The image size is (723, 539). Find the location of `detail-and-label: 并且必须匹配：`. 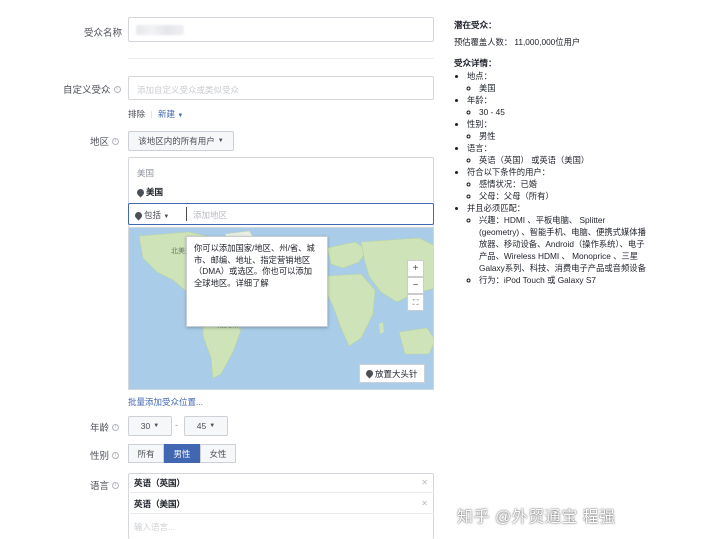

detail-and-label: 并且必须匹配： is located at coordinates (496, 208).